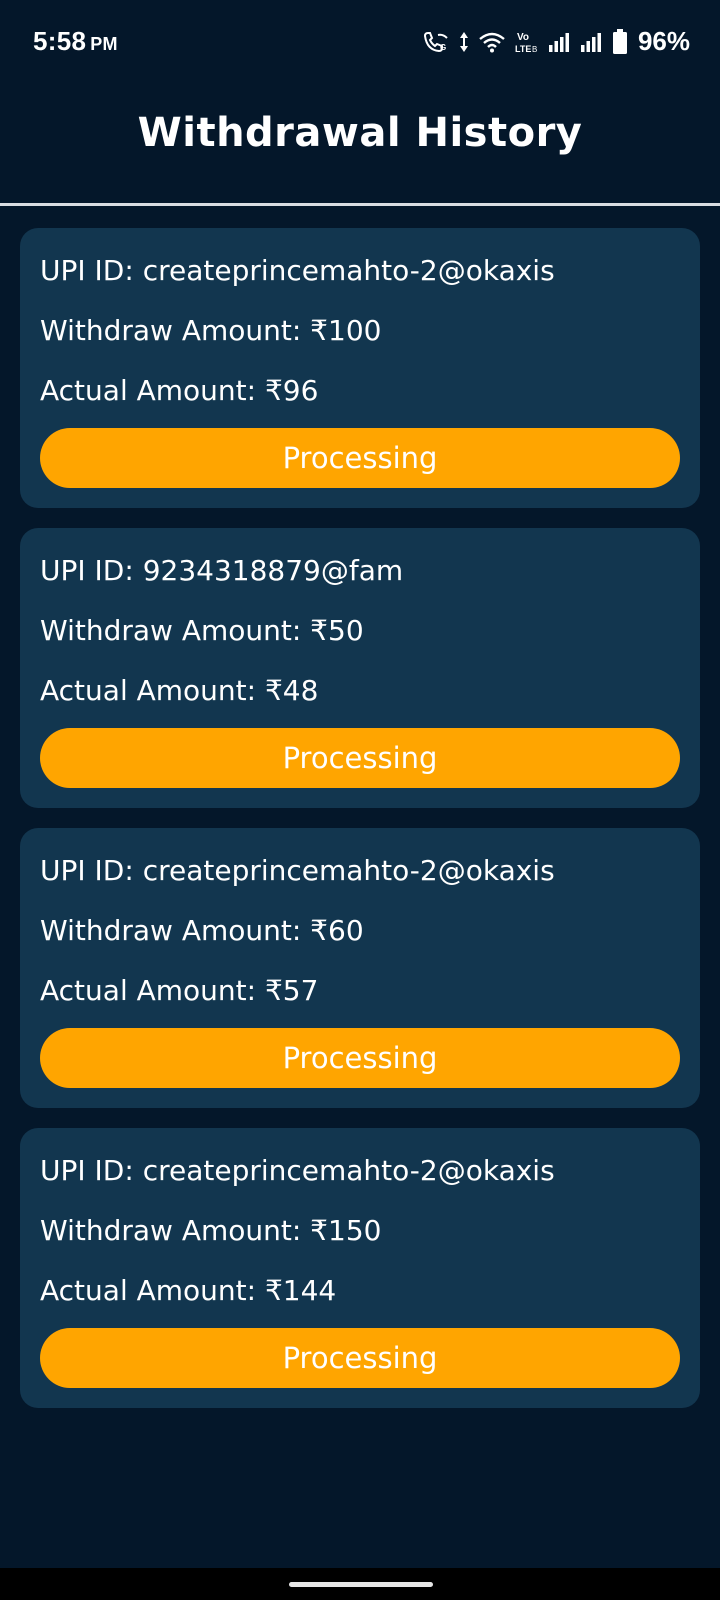  What do you see at coordinates (179, 990) in the screenshot?
I see `actual-amount-text: Actual Amount: ₹57` at bounding box center [179, 990].